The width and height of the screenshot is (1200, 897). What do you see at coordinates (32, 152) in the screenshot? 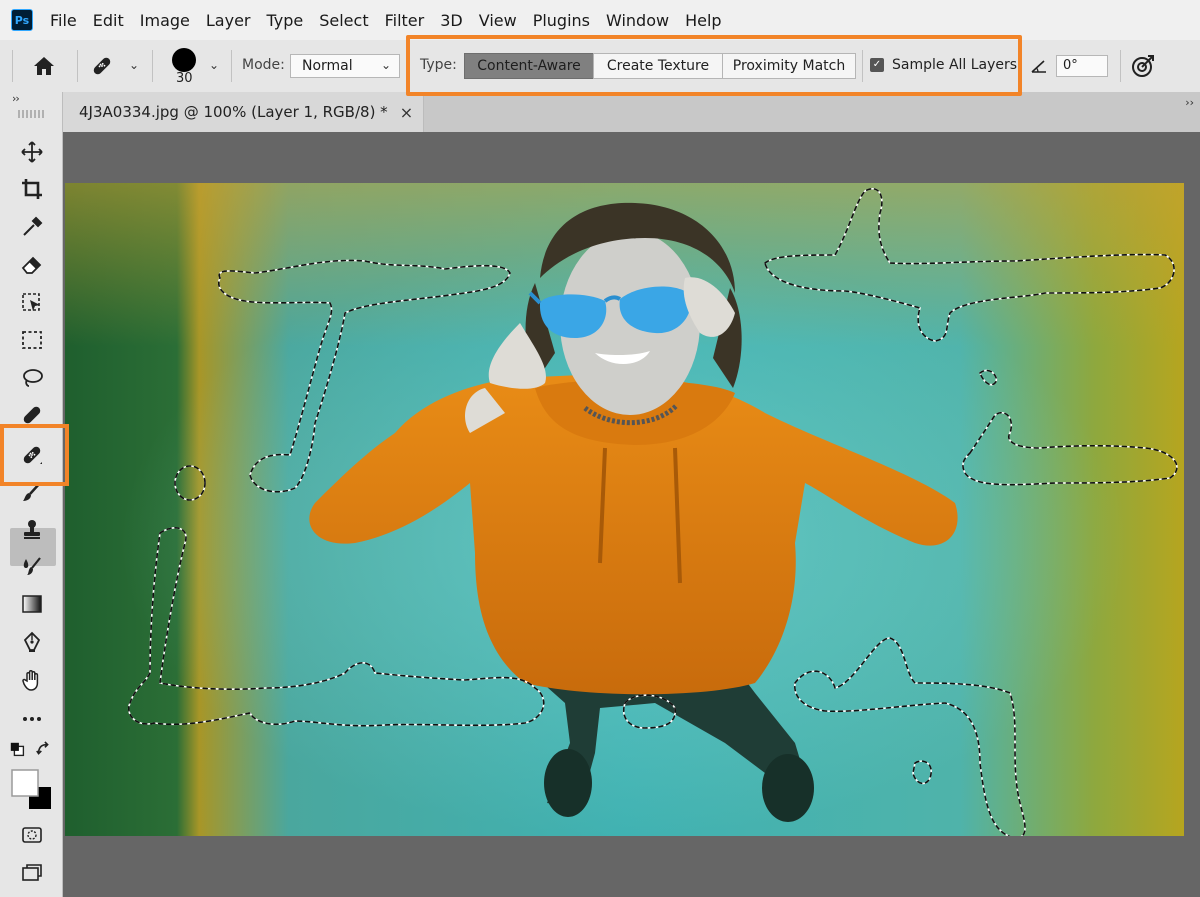
I see `move-icon` at bounding box center [32, 152].